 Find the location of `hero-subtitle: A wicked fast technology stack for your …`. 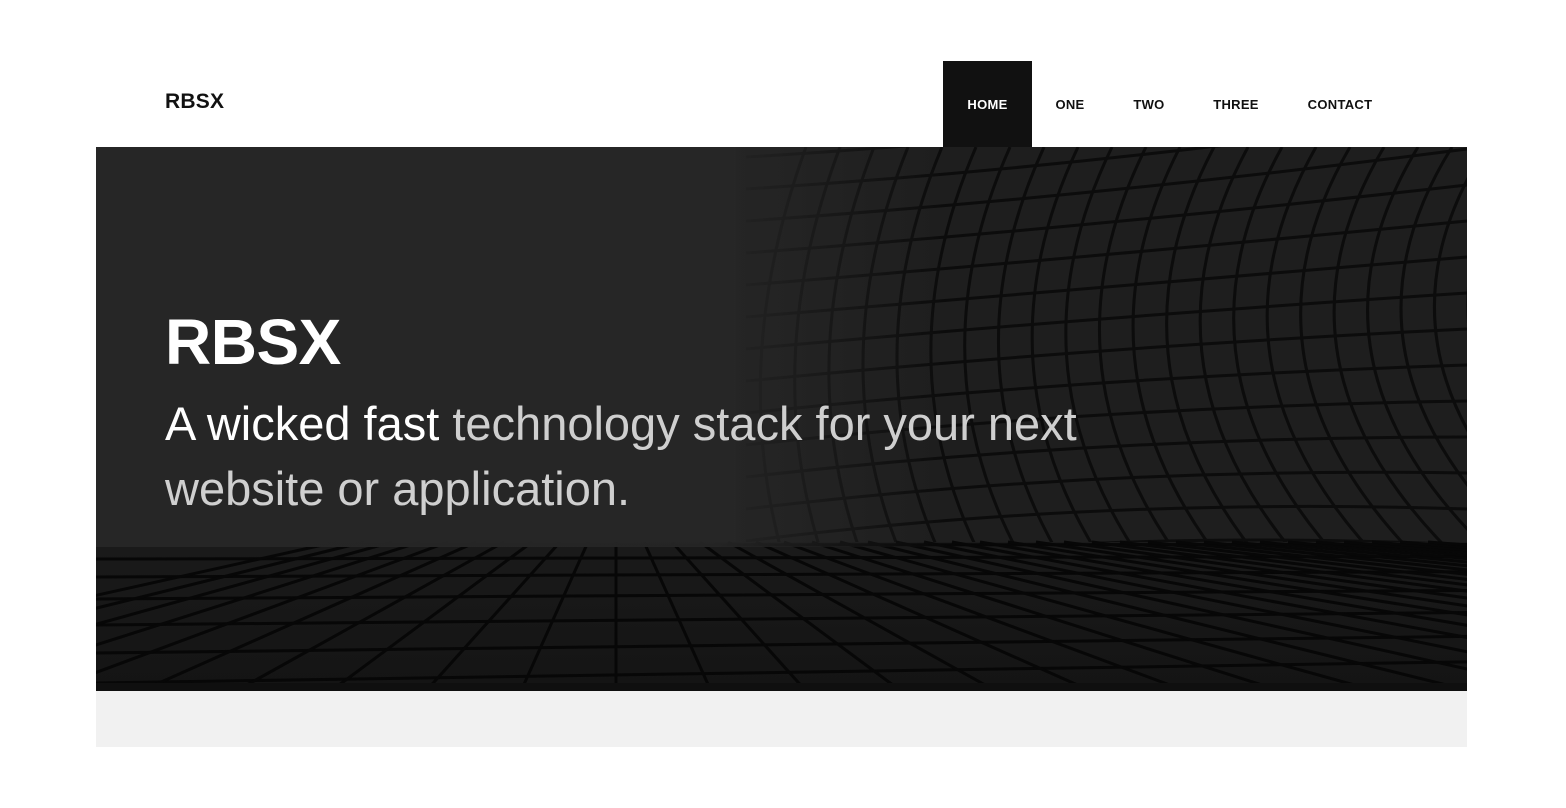

hero-subtitle: A wicked fast technology stack for your … is located at coordinates (665, 456).